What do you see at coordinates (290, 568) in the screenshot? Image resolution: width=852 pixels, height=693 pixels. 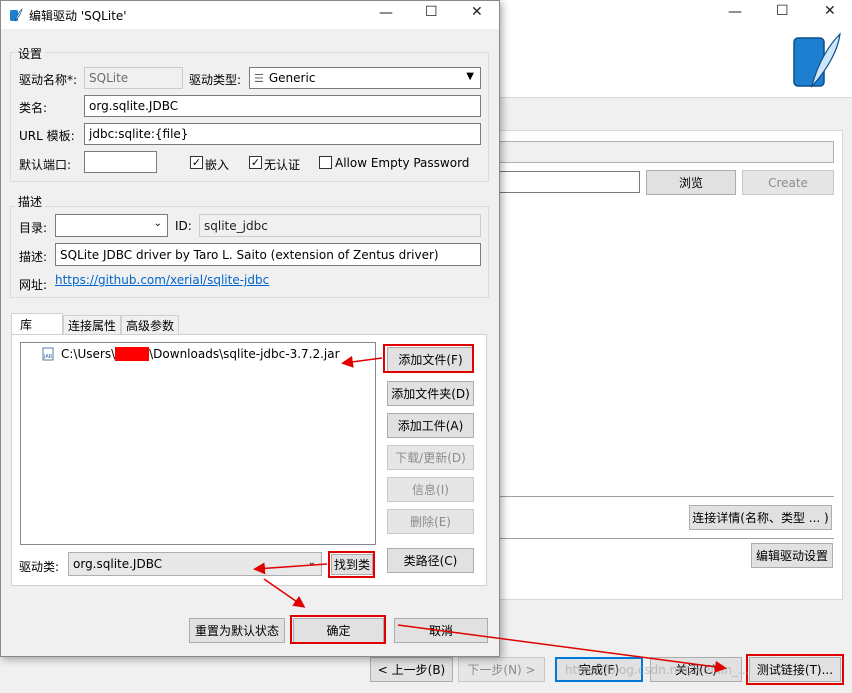 I see `arrow-to-driver-class` at bounding box center [290, 568].